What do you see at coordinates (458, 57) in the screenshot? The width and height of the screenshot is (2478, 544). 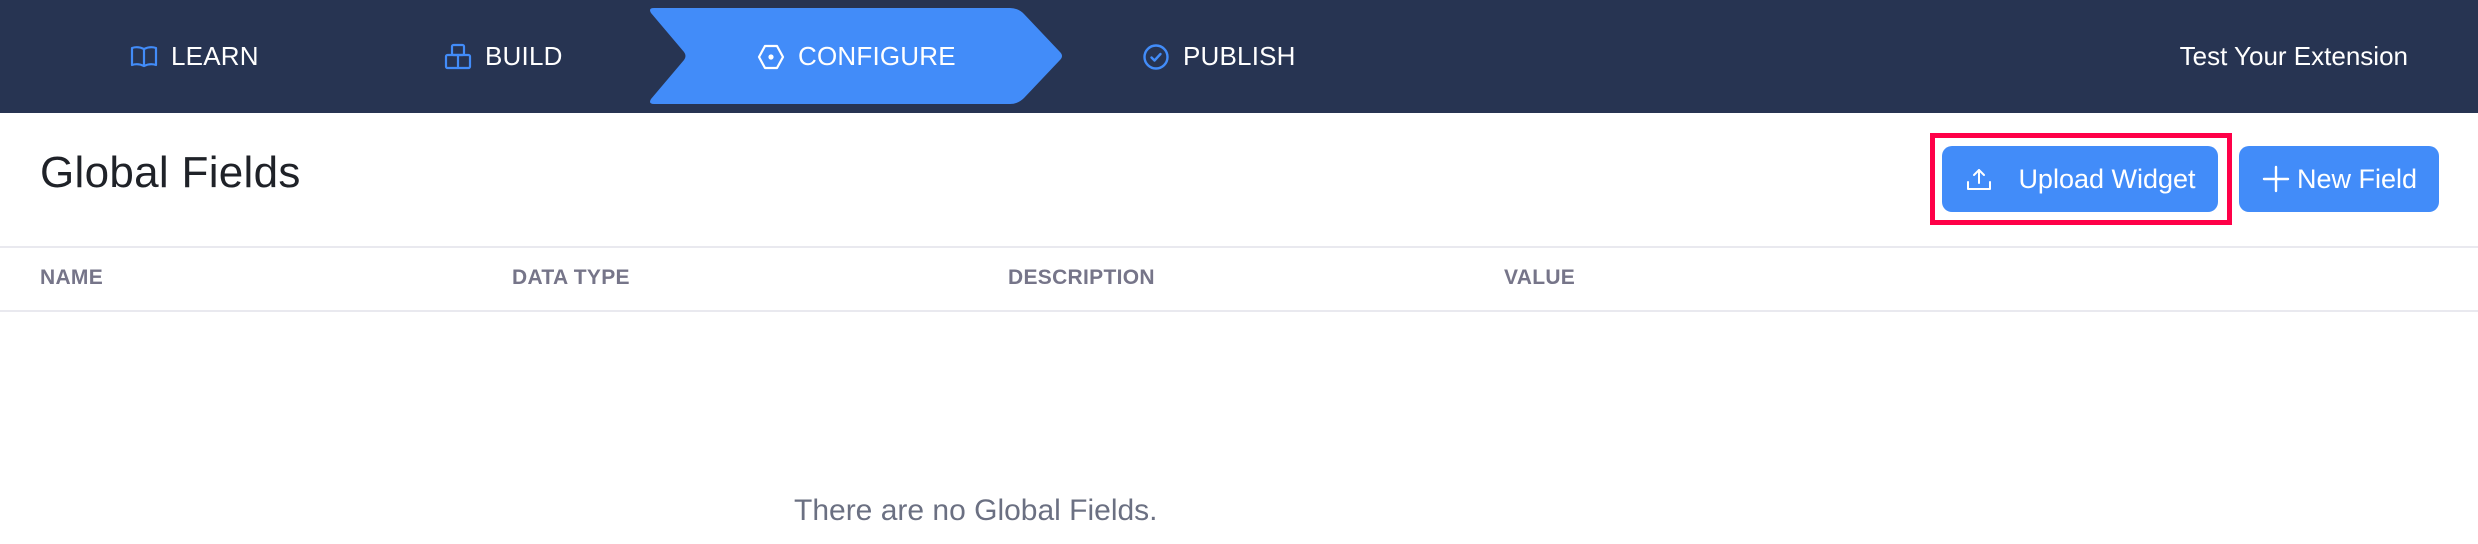 I see `blocks-icon` at bounding box center [458, 57].